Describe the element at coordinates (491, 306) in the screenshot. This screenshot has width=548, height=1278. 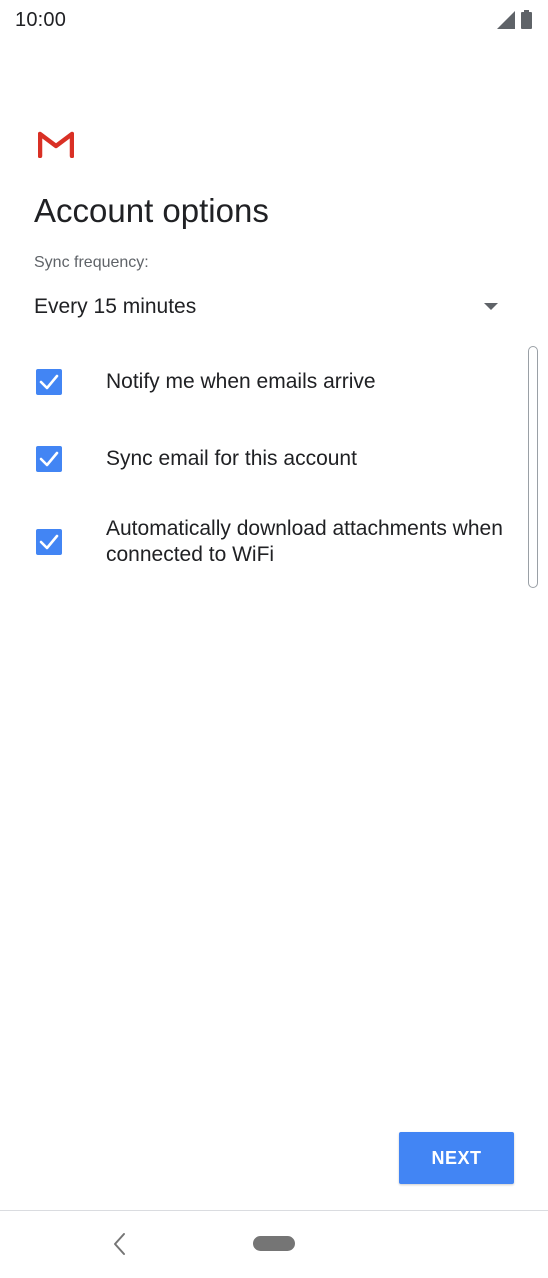
I see `dropdown-arrow-icon` at that location.